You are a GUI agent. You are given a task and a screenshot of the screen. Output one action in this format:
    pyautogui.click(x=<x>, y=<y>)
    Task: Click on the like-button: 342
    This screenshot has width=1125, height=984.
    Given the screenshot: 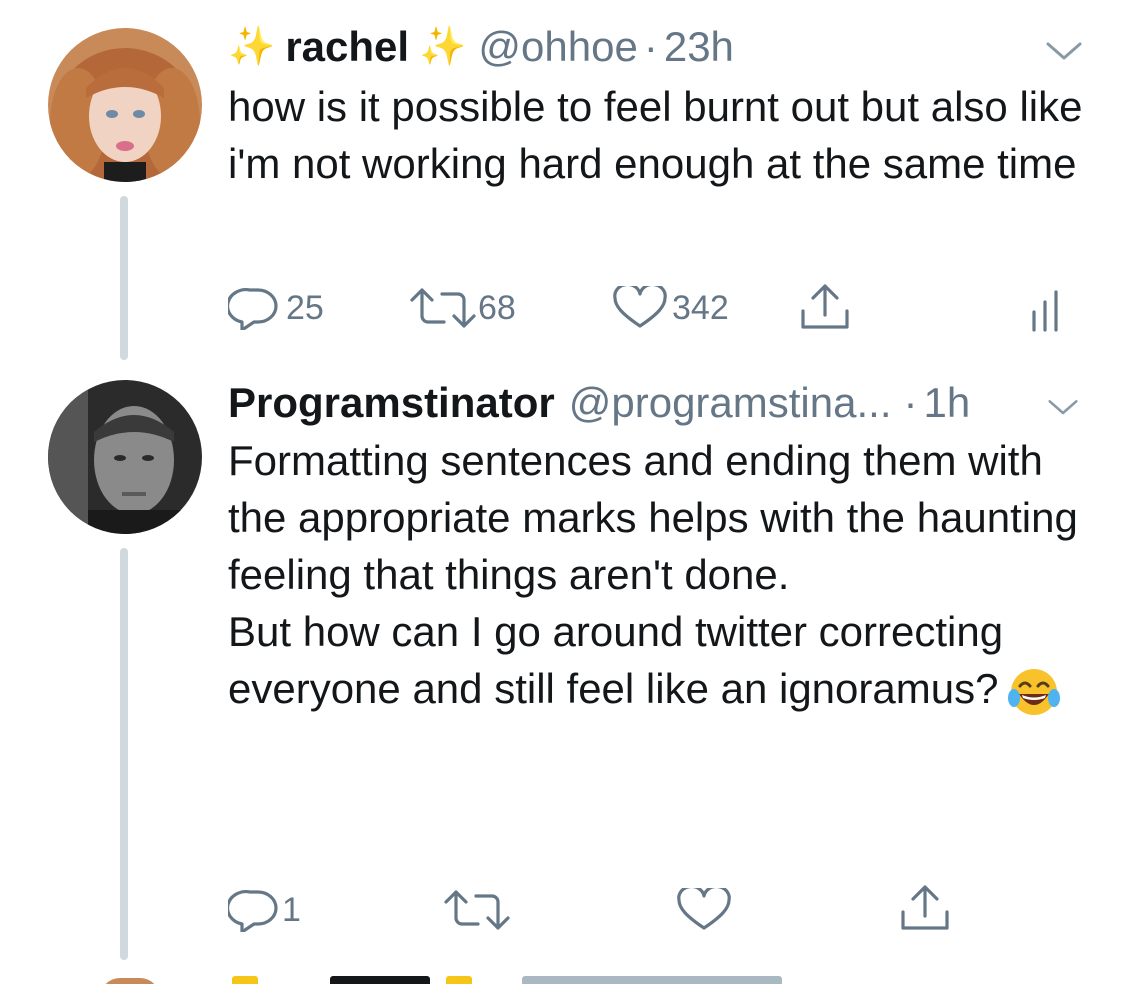 What is the action you would take?
    pyautogui.click(x=670, y=308)
    